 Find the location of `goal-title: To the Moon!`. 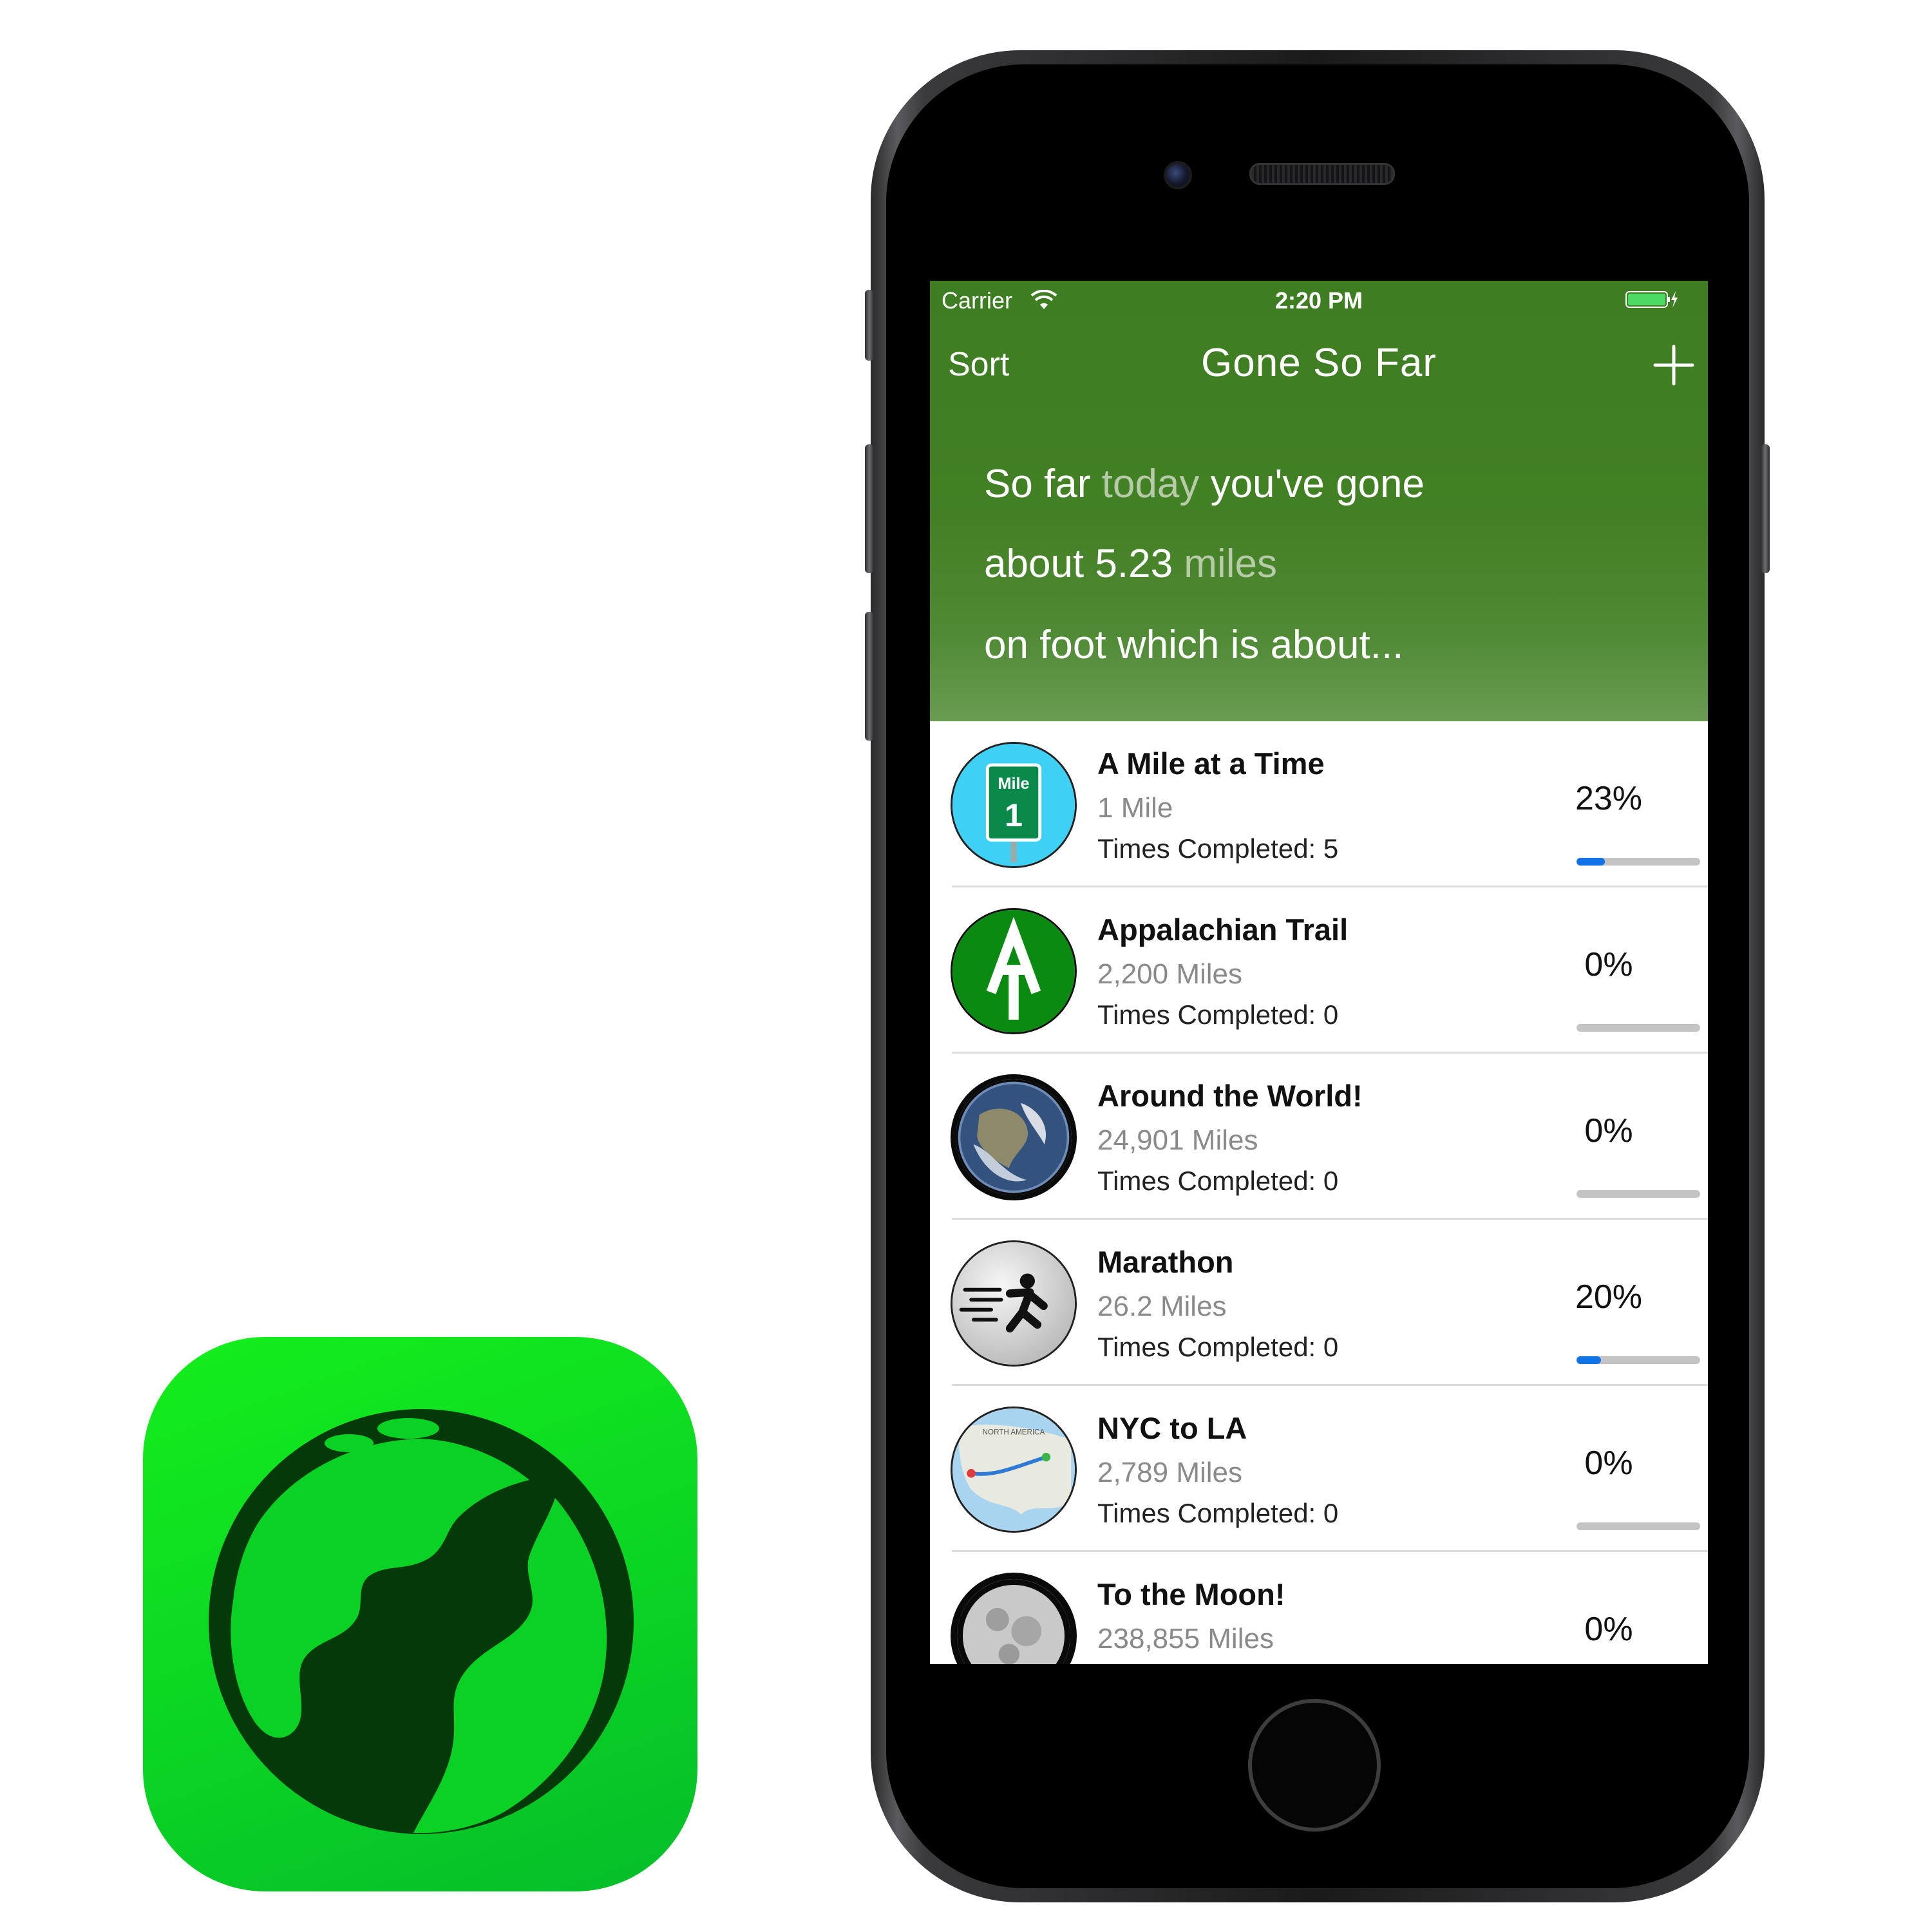

goal-title: To the Moon! is located at coordinates (1191, 1594).